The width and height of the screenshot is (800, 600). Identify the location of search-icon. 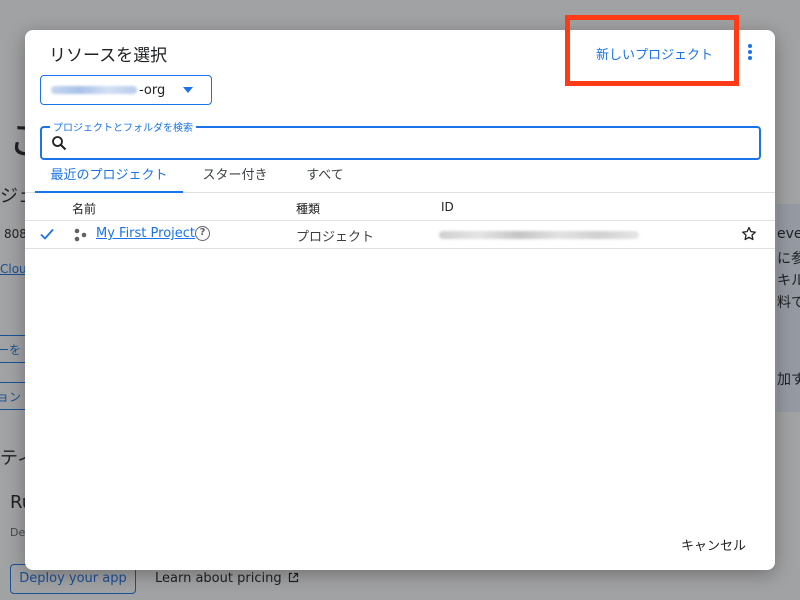
(59, 143).